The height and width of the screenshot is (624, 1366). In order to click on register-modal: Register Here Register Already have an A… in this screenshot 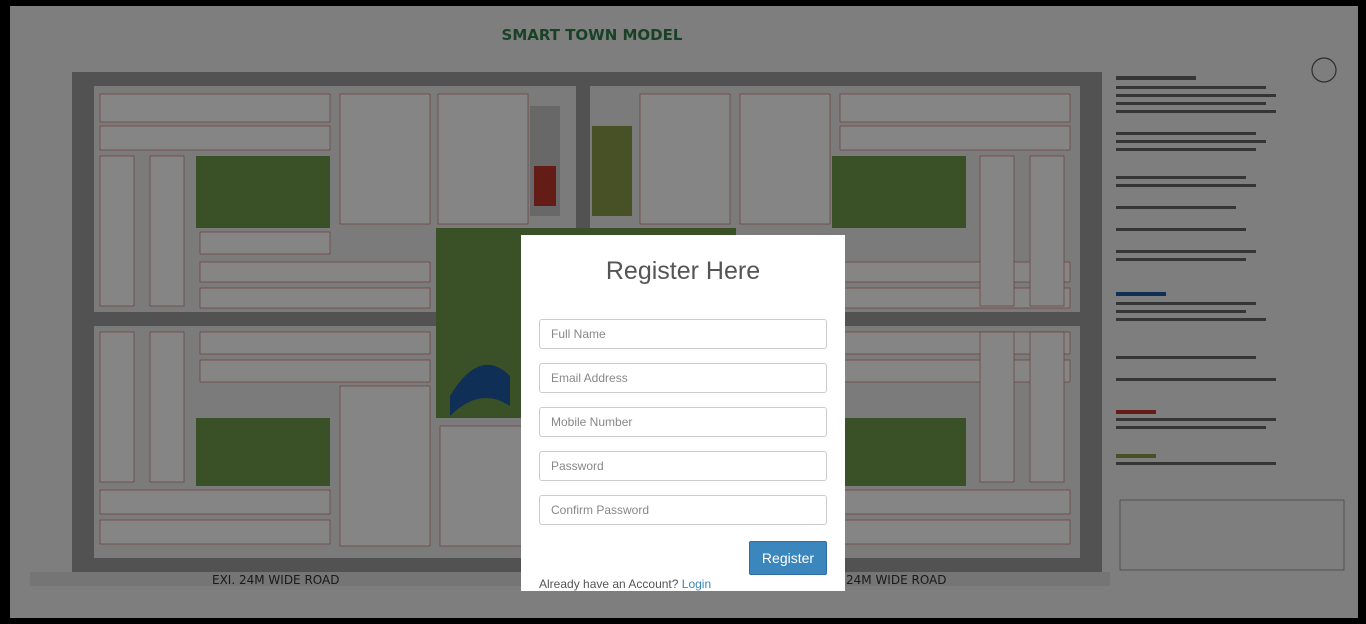, I will do `click(683, 413)`.